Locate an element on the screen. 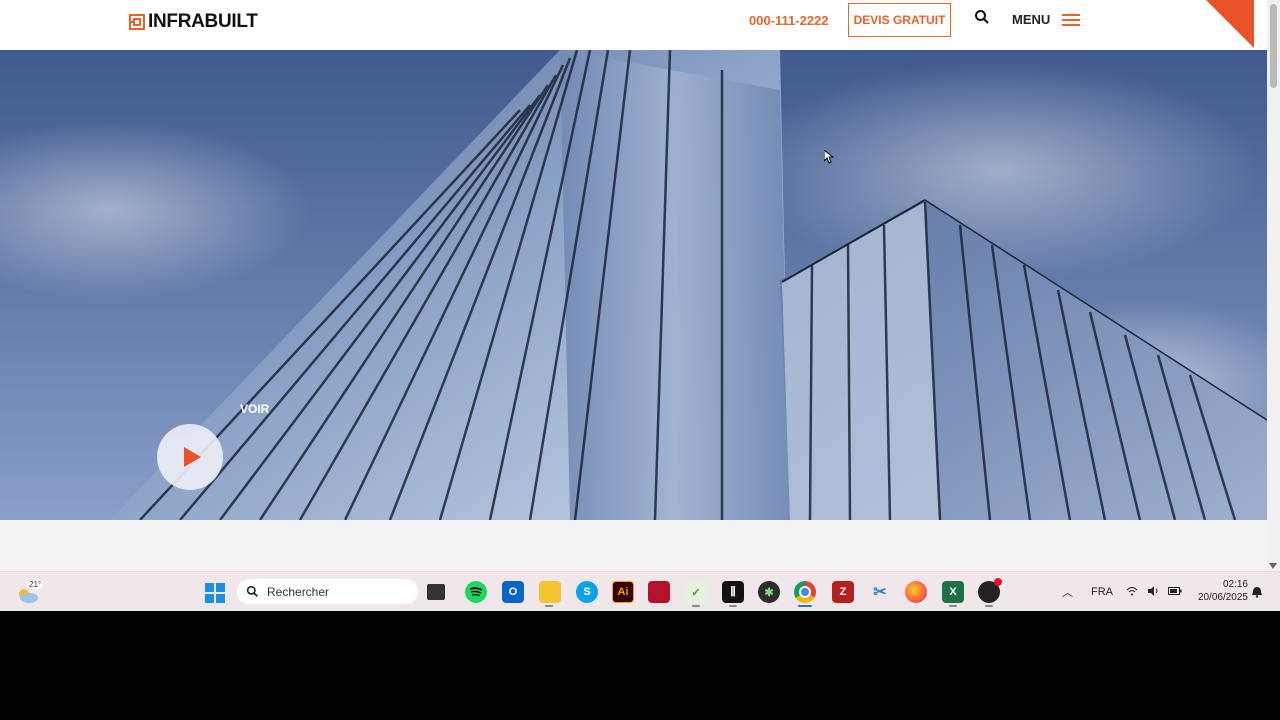 Image resolution: width=1280 pixels, height=720 pixels. chevron-up-icon: ︿ is located at coordinates (1067, 593).